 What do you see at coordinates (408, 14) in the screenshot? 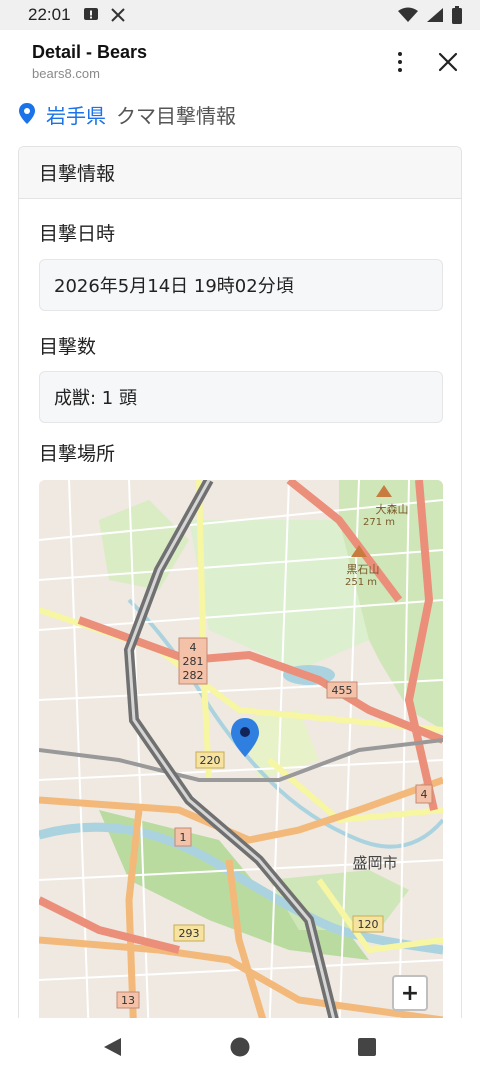
I see `wifi-icon` at bounding box center [408, 14].